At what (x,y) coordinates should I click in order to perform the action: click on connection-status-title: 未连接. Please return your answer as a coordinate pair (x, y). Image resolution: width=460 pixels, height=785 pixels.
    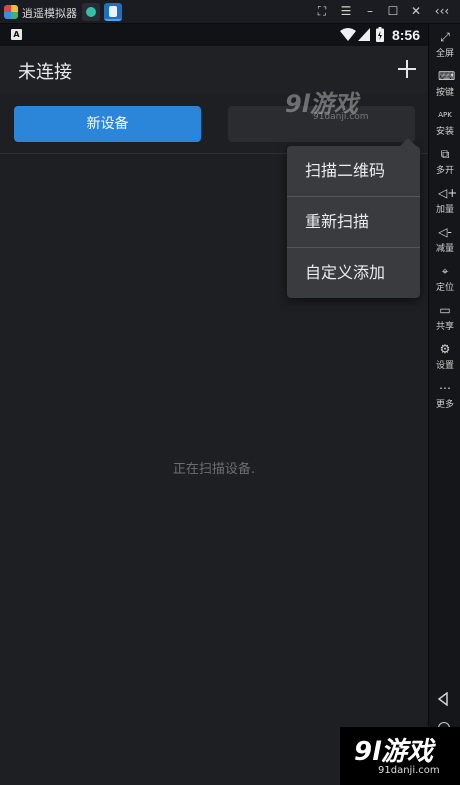
    Looking at the image, I should click on (45, 72).